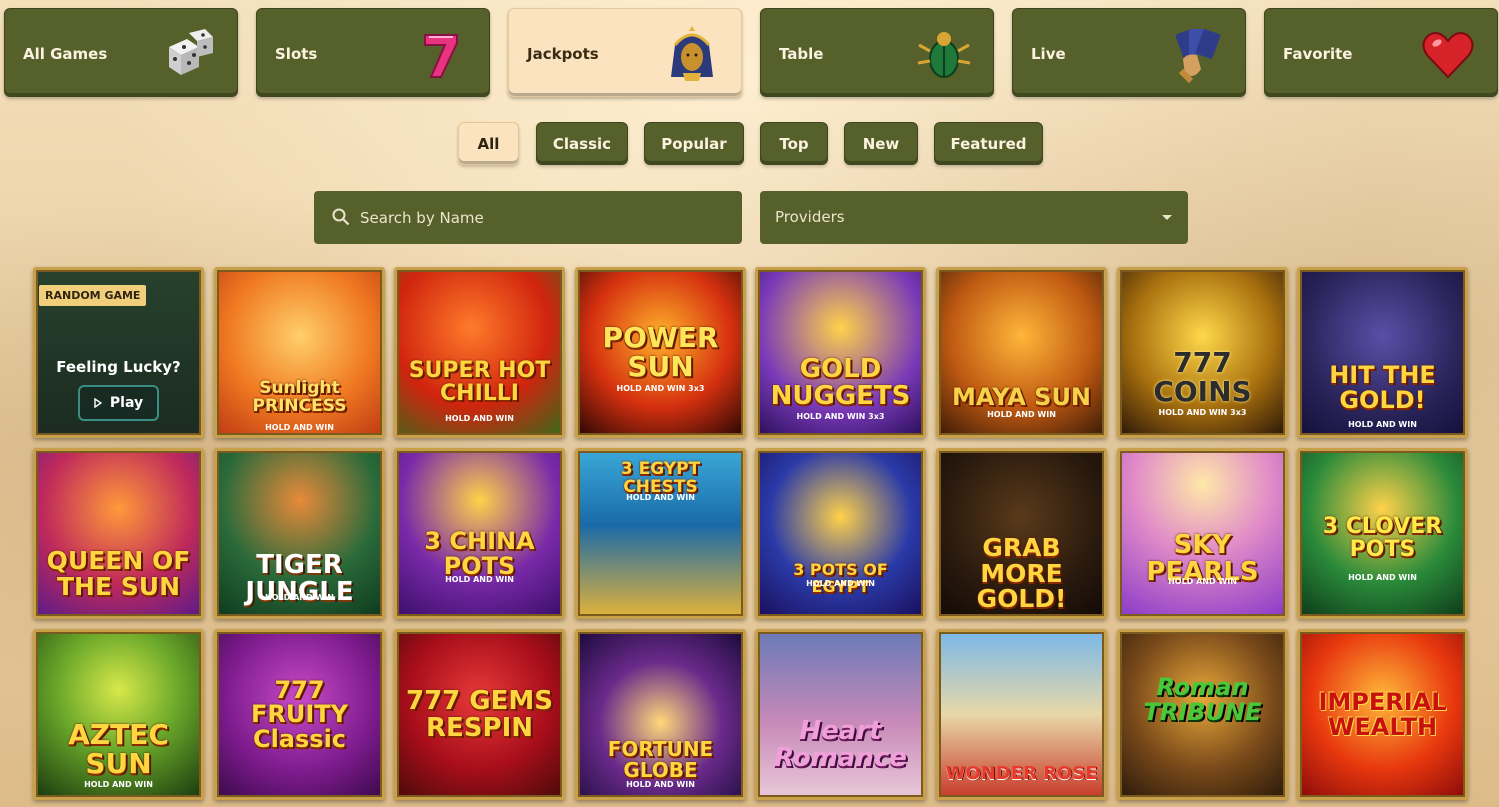  I want to click on game-tile-super-hot-chilli: SUPER HOT CHILLI HOLD AND WIN, so click(479, 352).